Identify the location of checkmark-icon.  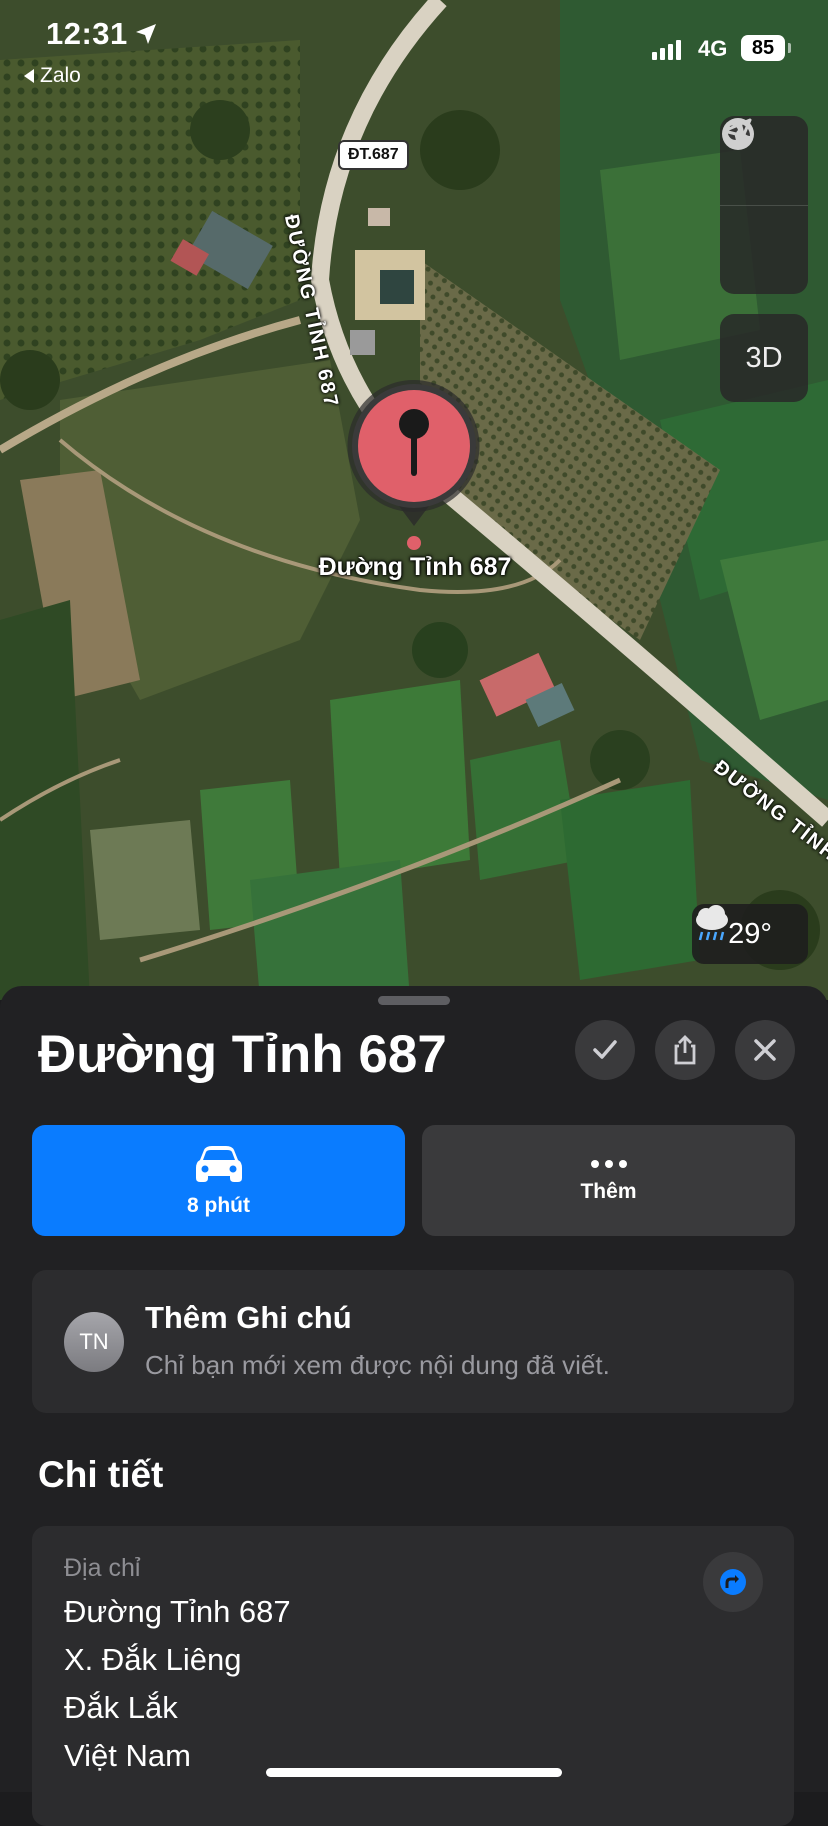
(605, 1049).